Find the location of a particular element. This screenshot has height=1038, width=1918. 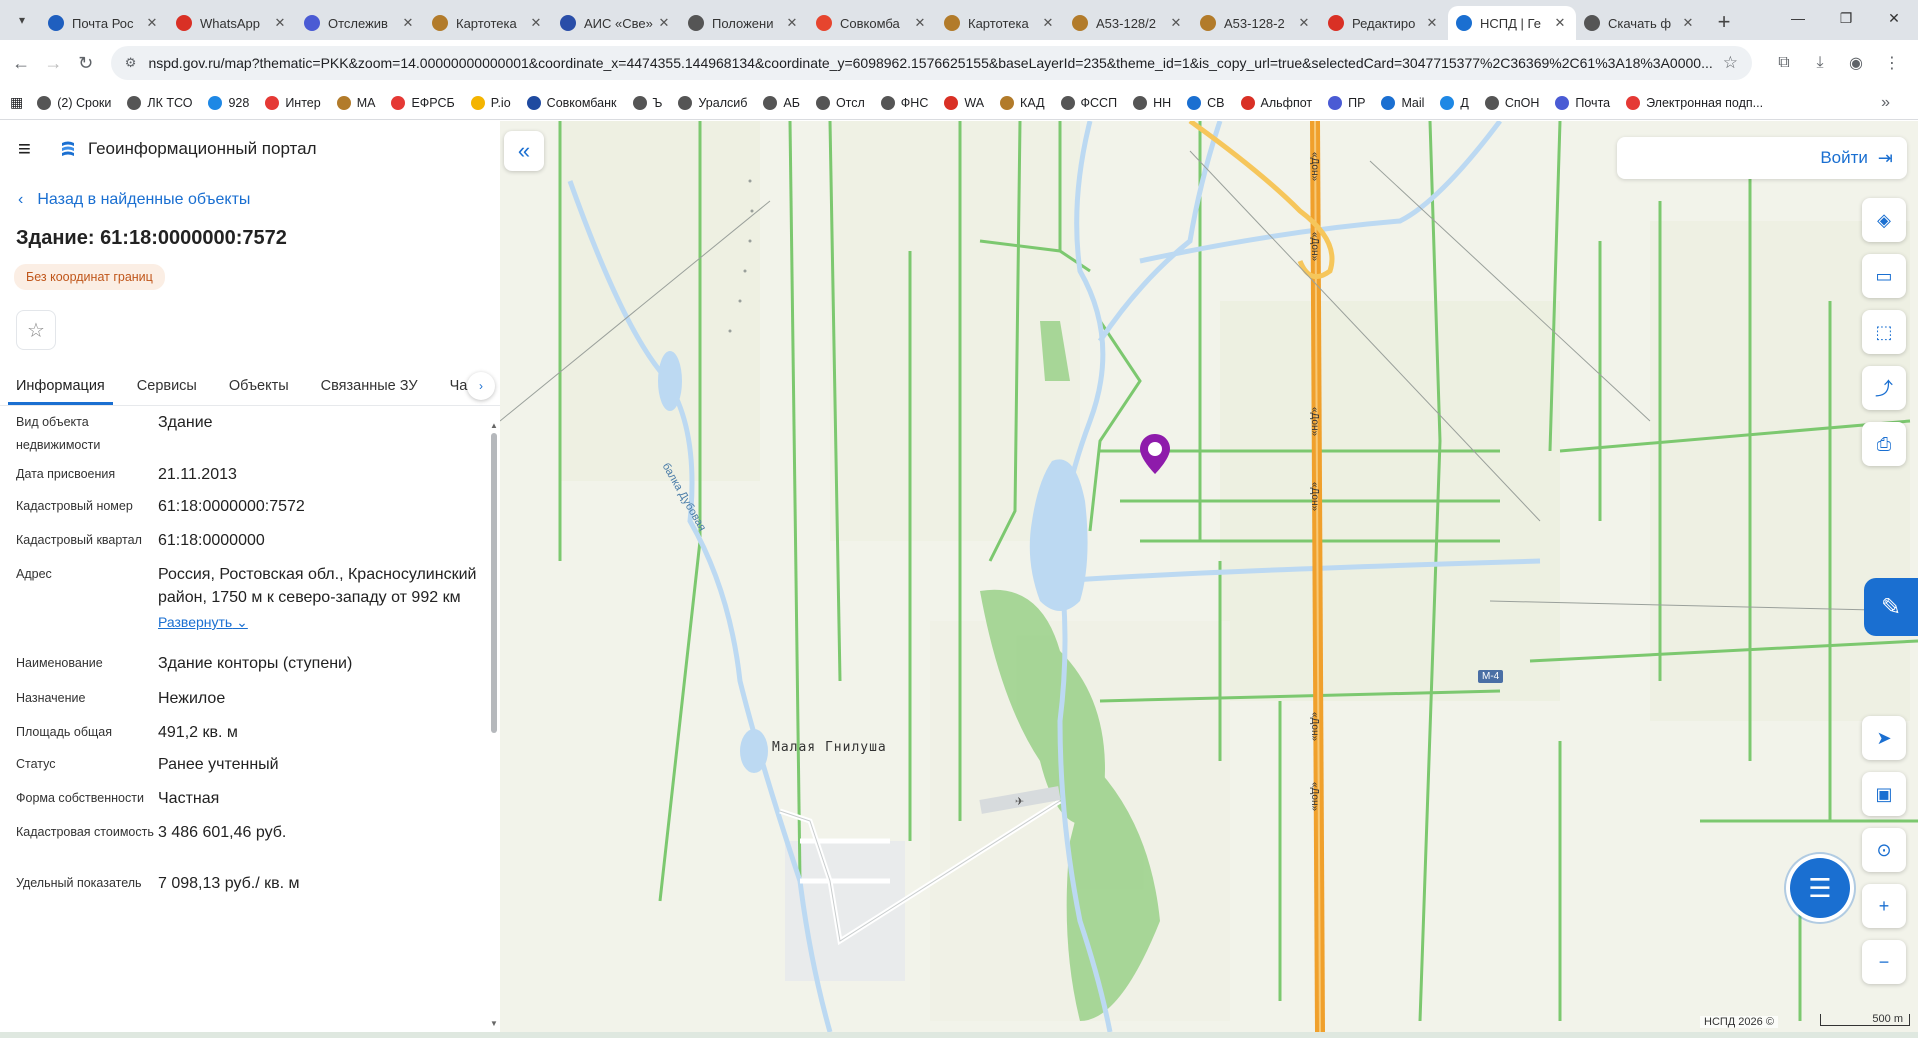

tab-parts: Ча is located at coordinates (459, 391).